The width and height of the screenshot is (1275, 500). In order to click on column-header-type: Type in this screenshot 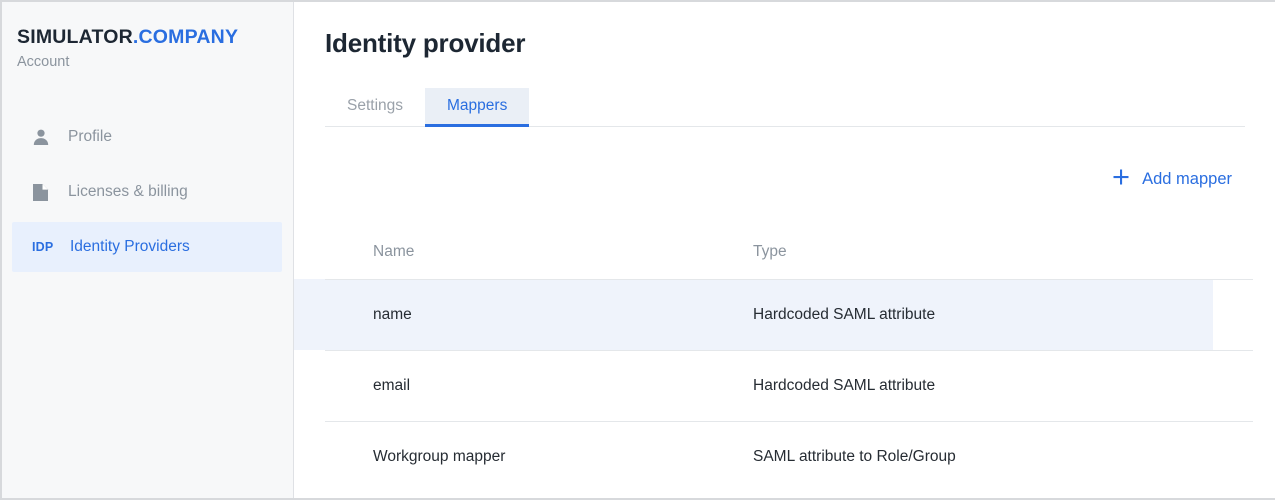, I will do `click(770, 251)`.